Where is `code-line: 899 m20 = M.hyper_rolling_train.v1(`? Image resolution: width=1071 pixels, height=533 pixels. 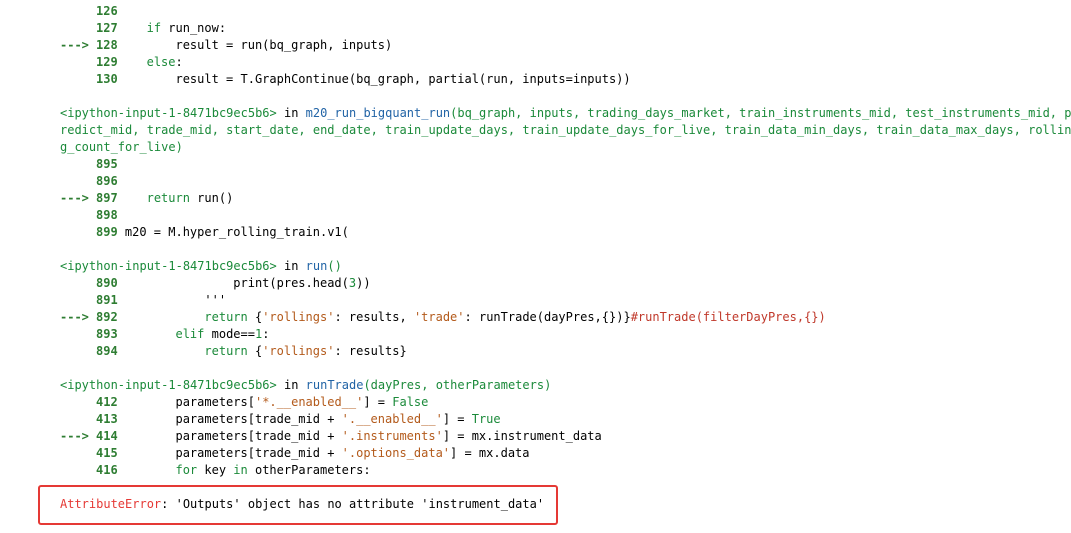 code-line: 899 m20 = M.hyper_rolling_train.v1( is located at coordinates (222, 232).